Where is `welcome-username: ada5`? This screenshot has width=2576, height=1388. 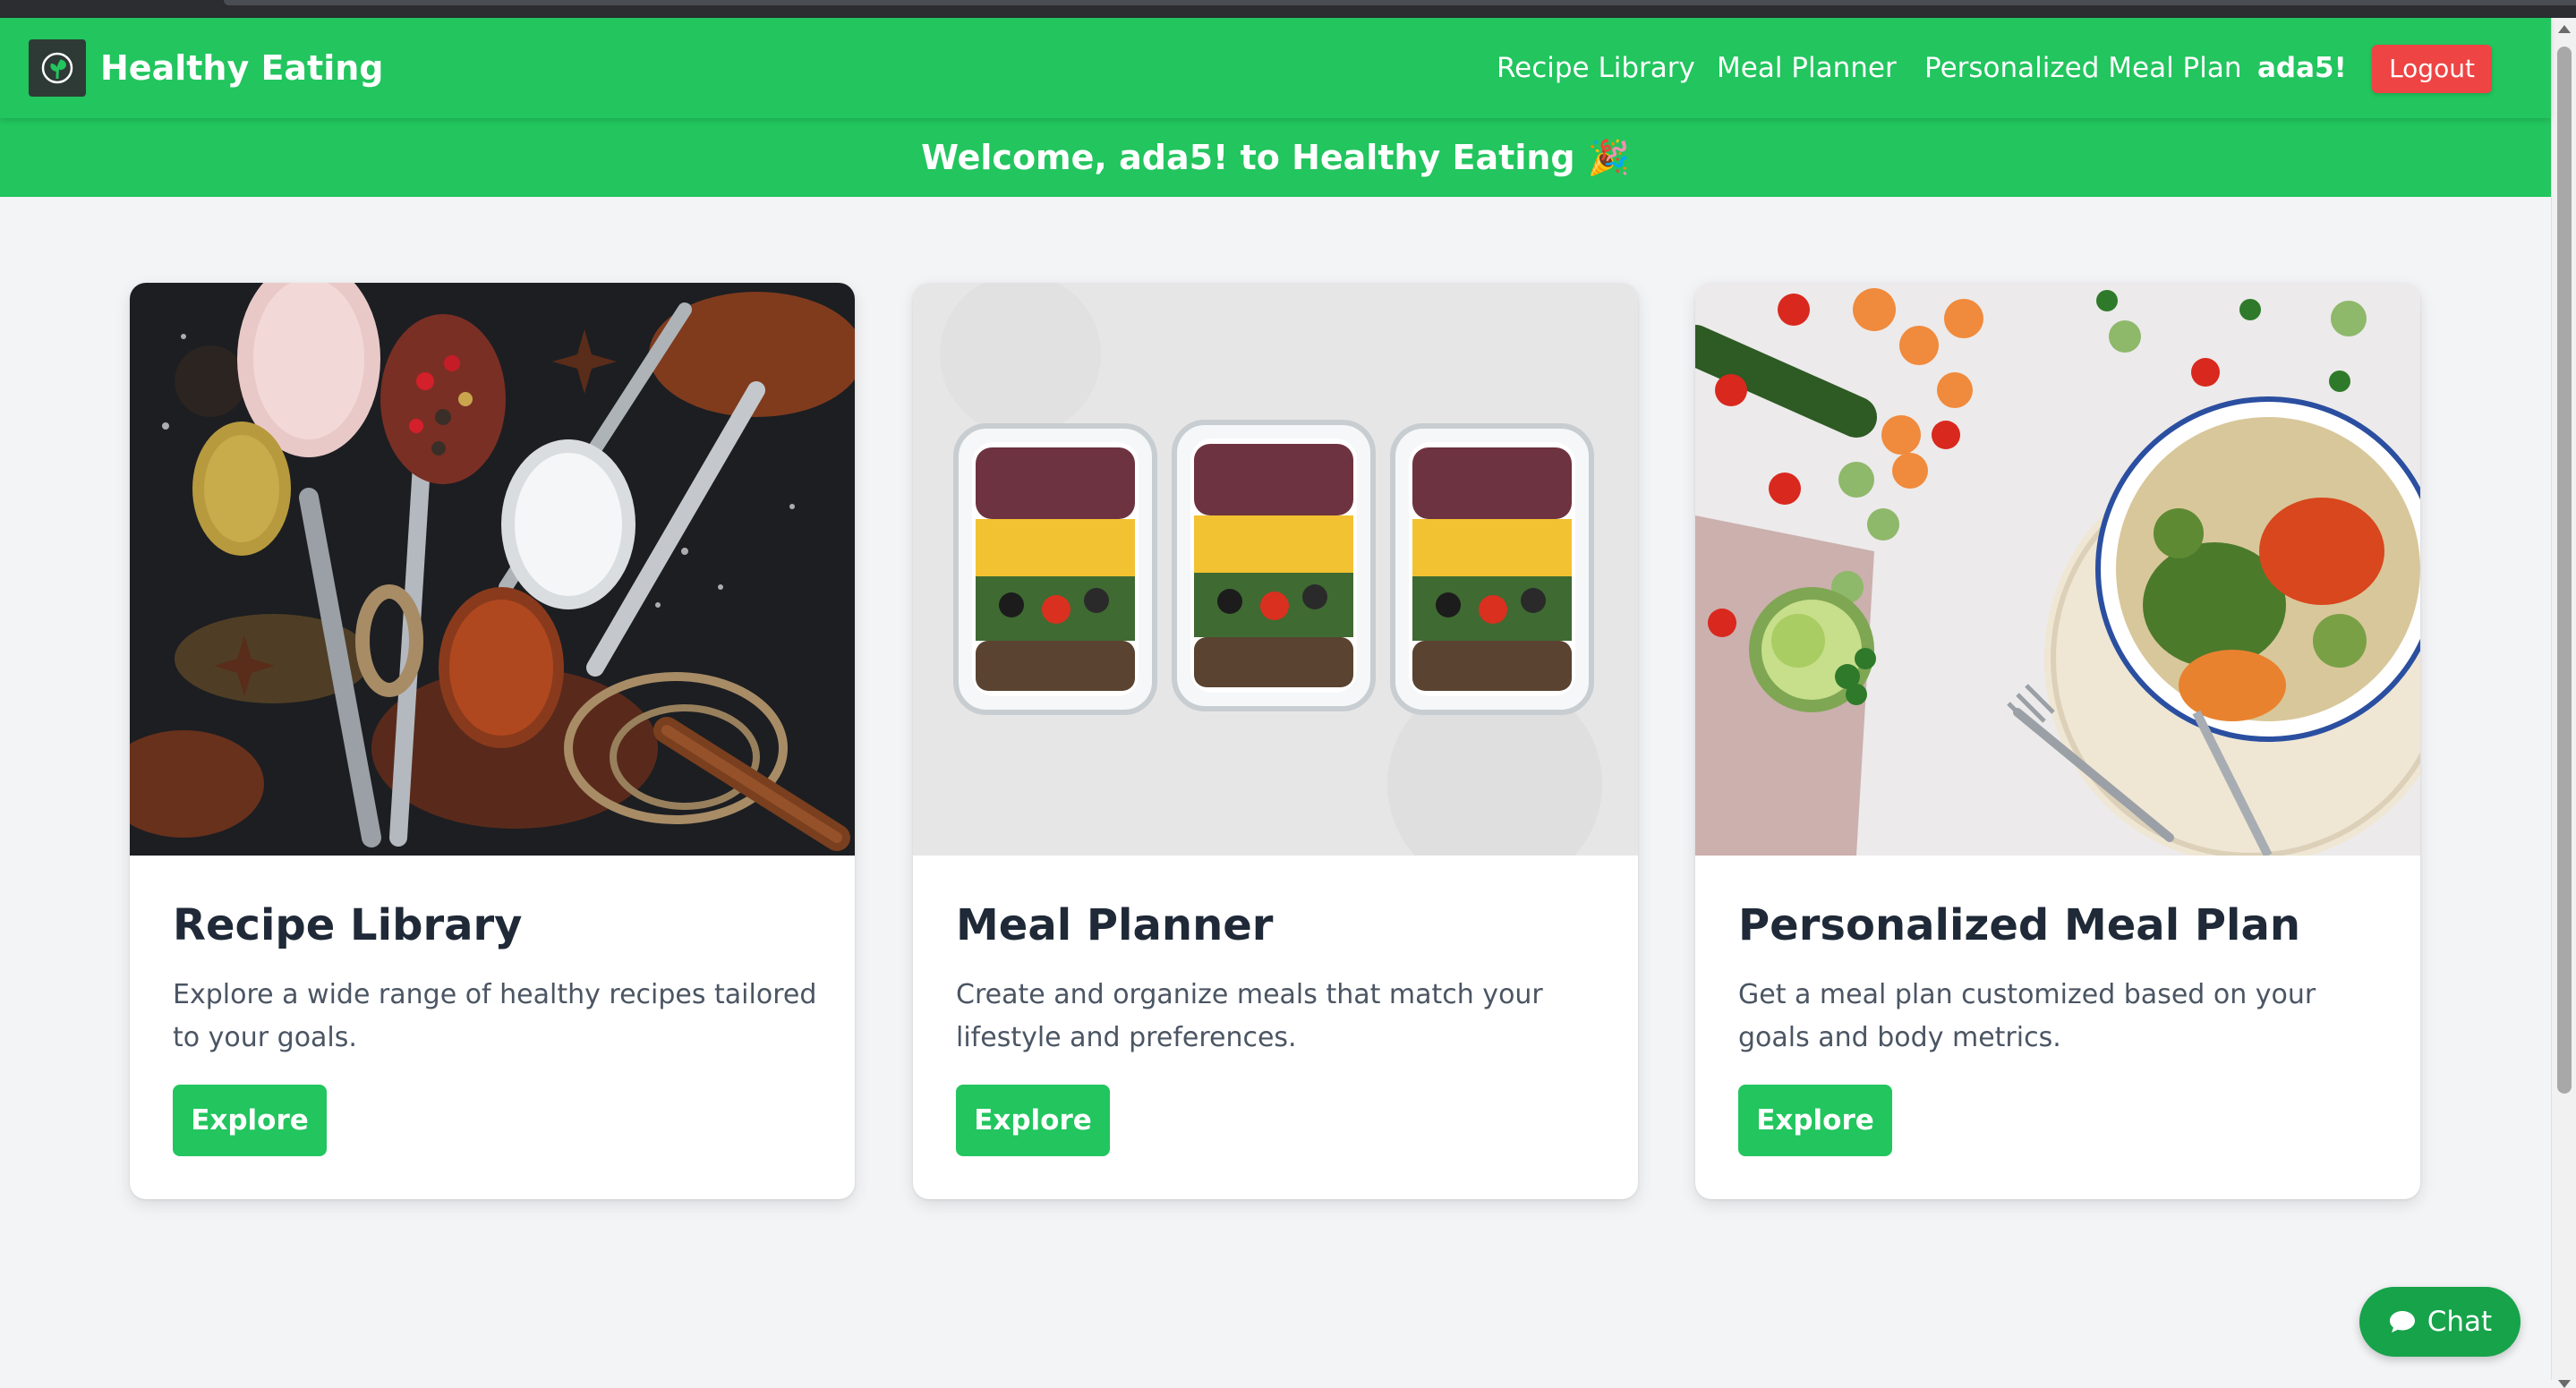
welcome-username: ada5 is located at coordinates (1166, 157).